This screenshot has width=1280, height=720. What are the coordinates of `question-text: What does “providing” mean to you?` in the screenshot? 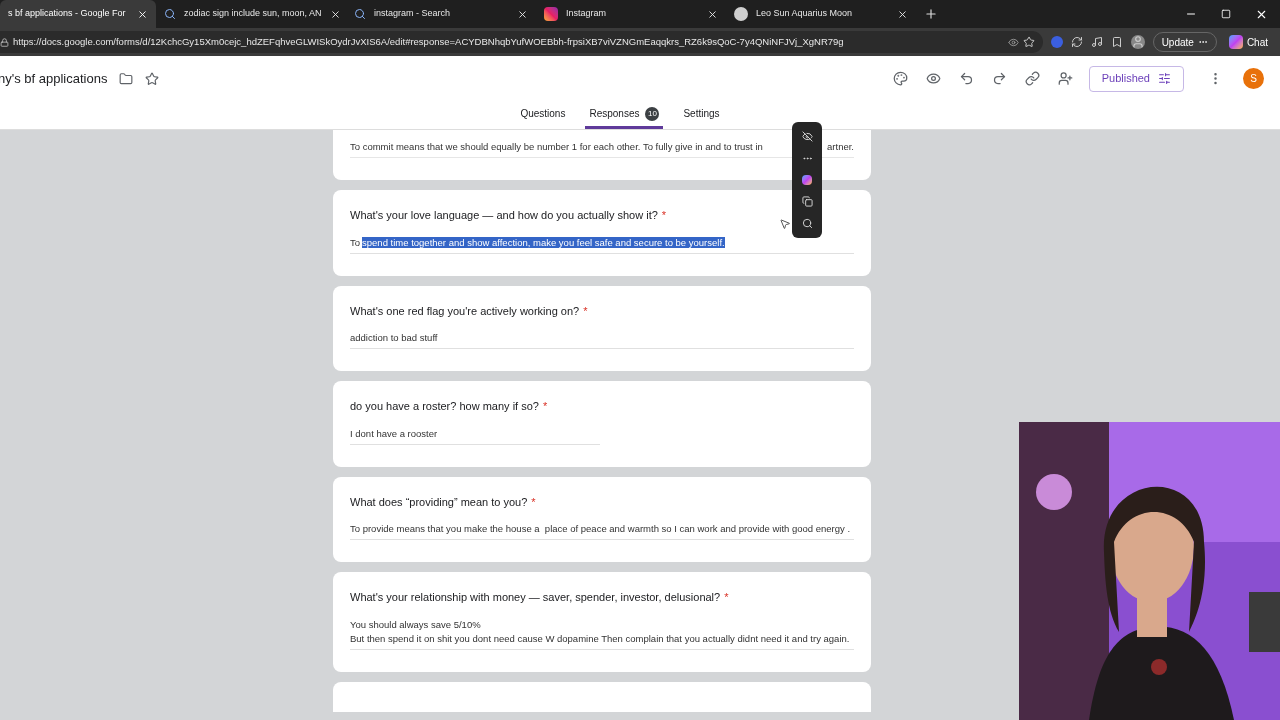 It's located at (439, 502).